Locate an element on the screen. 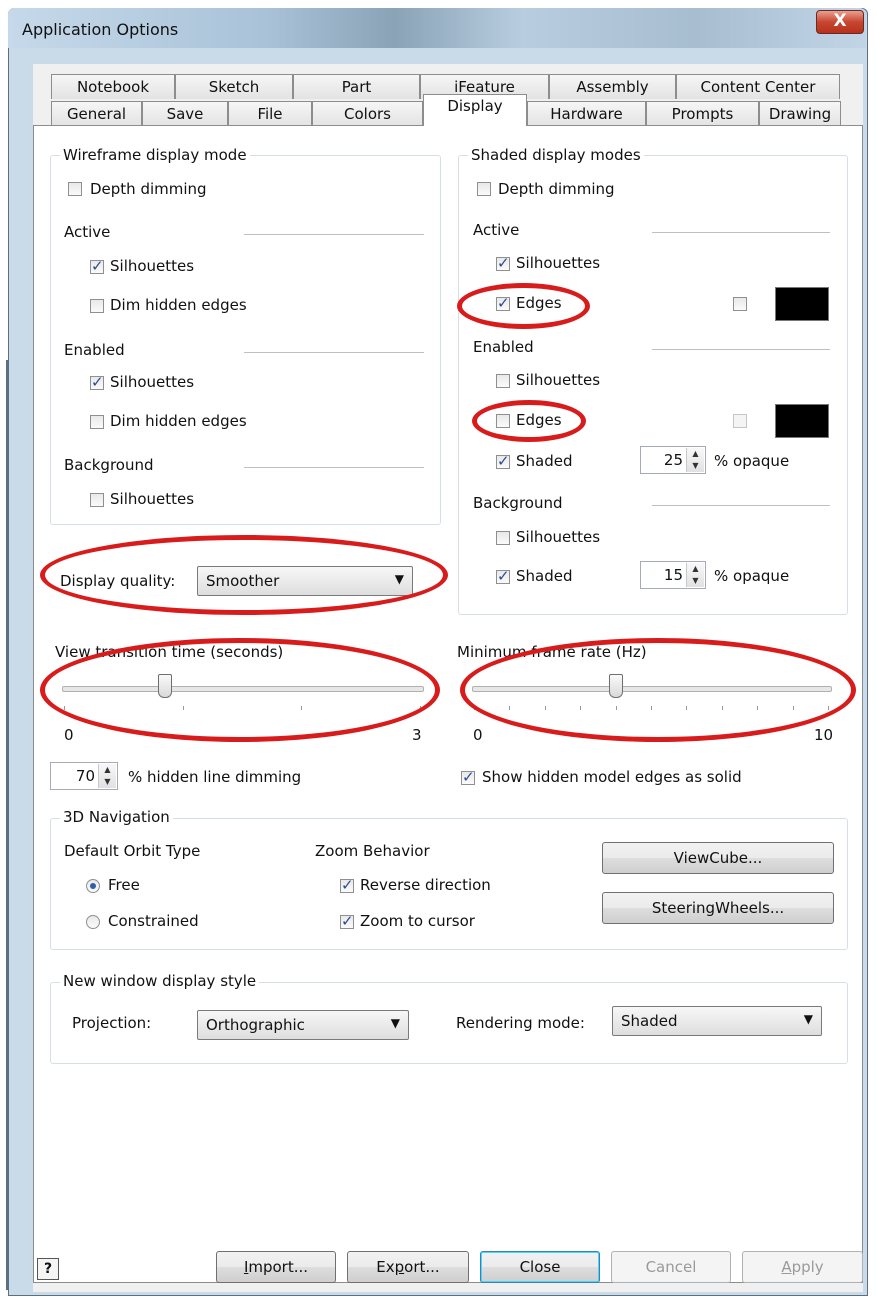  wireframe-enabled-dim-hidden-label: Dim hidden edges is located at coordinates (178, 421).